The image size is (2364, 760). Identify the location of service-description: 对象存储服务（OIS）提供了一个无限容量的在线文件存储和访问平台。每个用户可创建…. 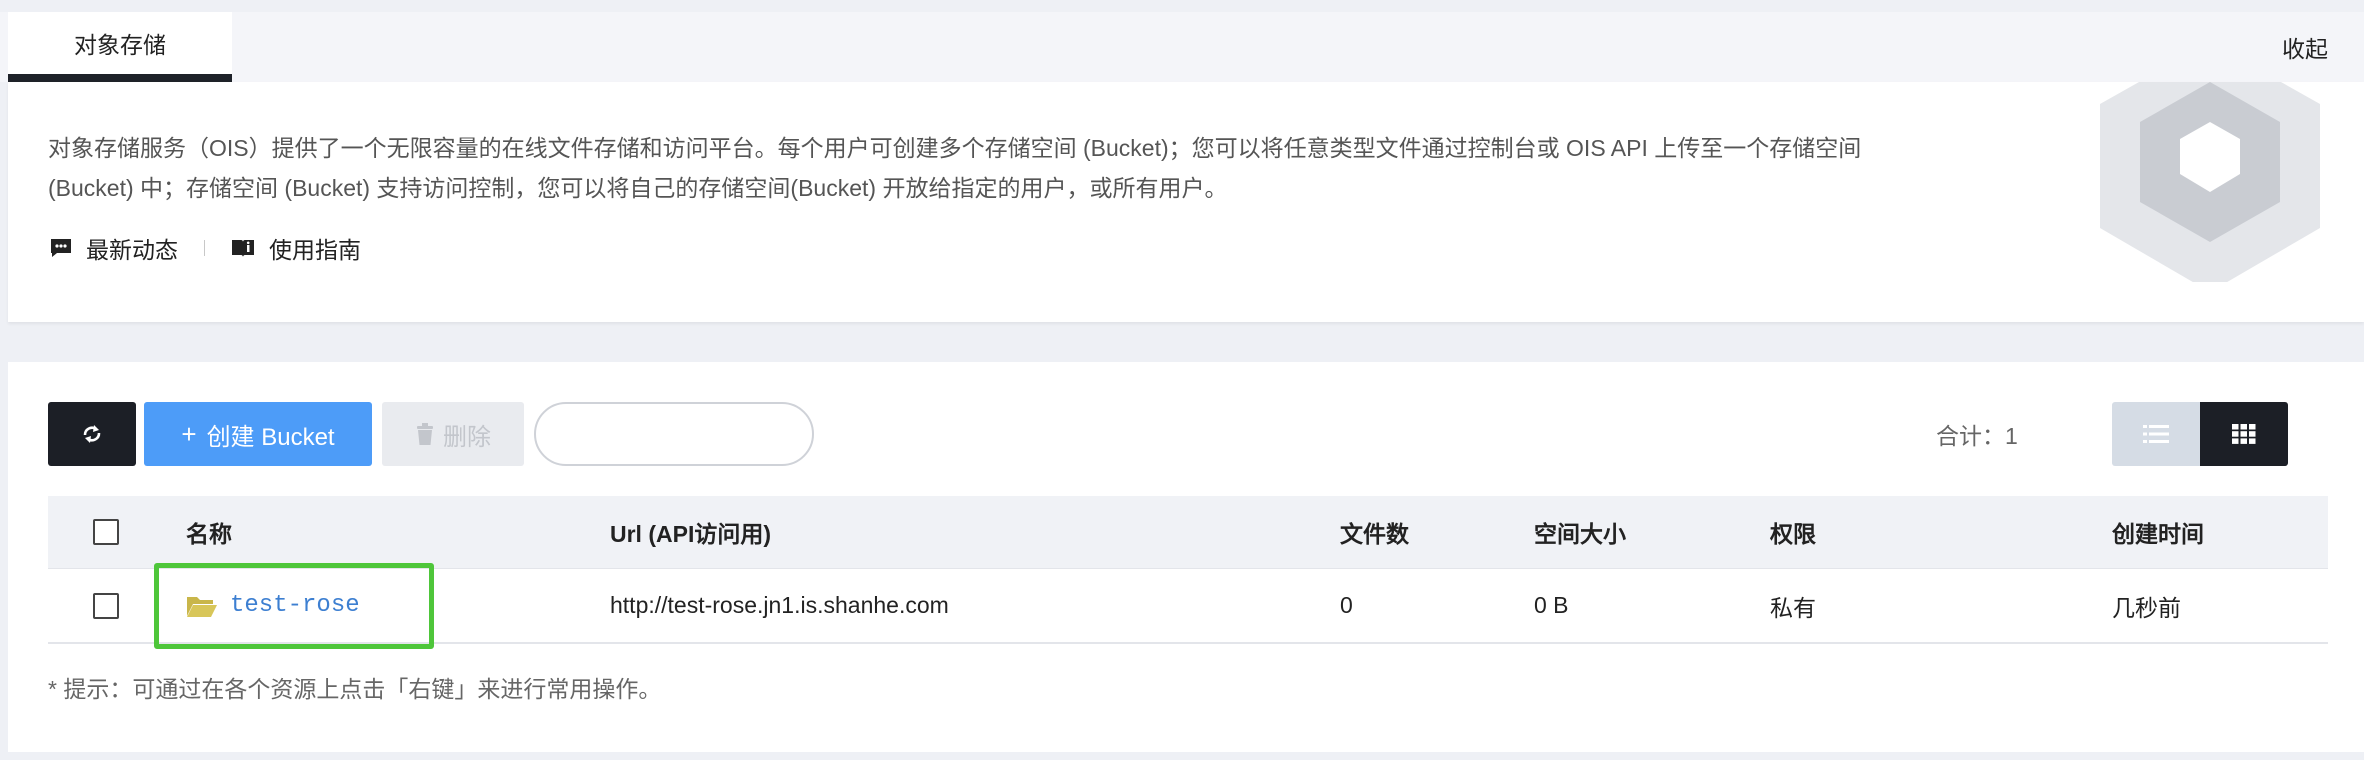
(1008, 168).